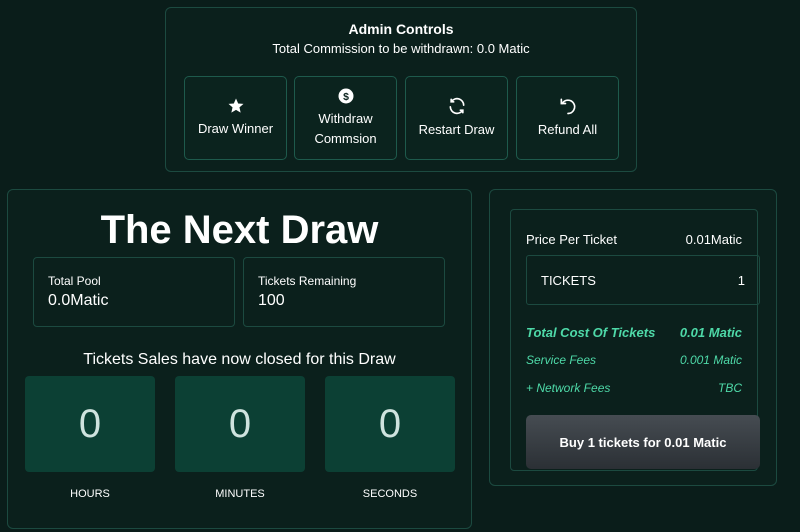 Image resolution: width=800 pixels, height=532 pixels. Describe the element at coordinates (344, 292) in the screenshot. I see `tickets-remaining-card: Tickets Remaining 100` at that location.